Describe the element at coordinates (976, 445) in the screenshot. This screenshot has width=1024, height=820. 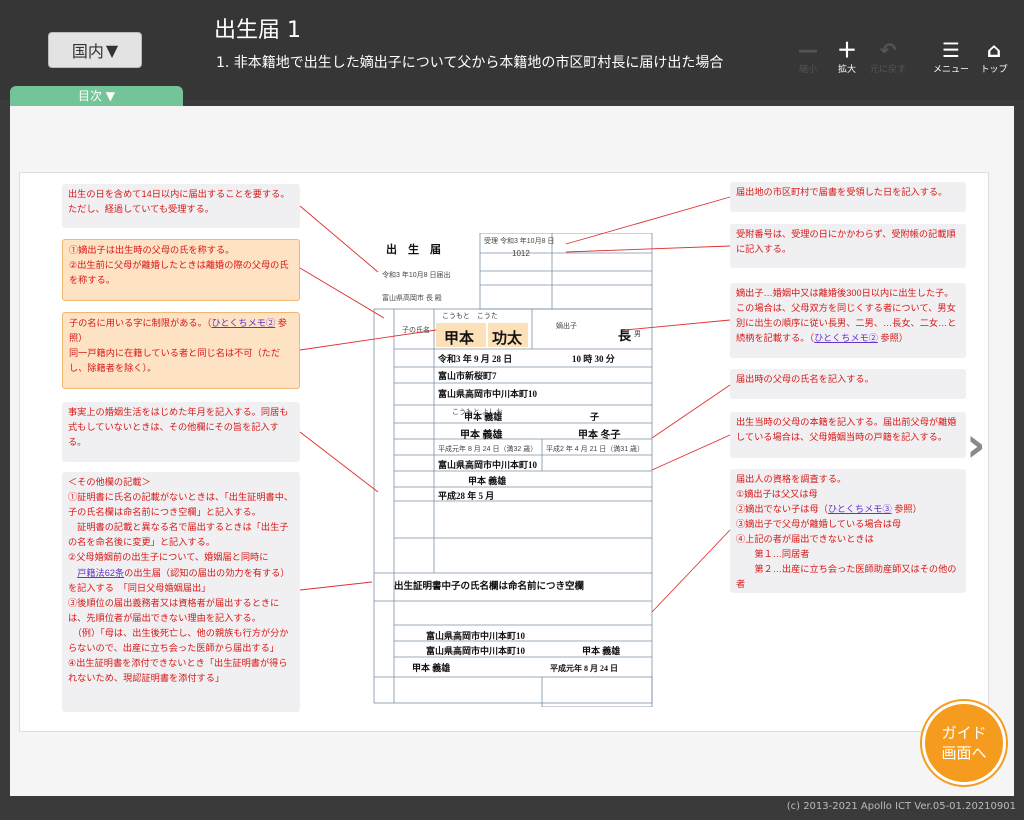
I see `next-page-chevron-icon: ›` at that location.